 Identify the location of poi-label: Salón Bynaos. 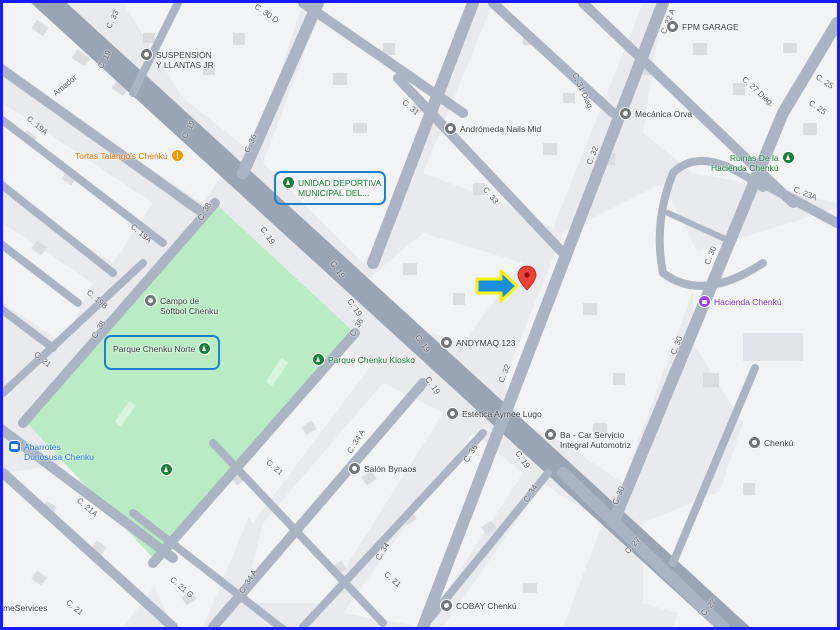
(390, 469).